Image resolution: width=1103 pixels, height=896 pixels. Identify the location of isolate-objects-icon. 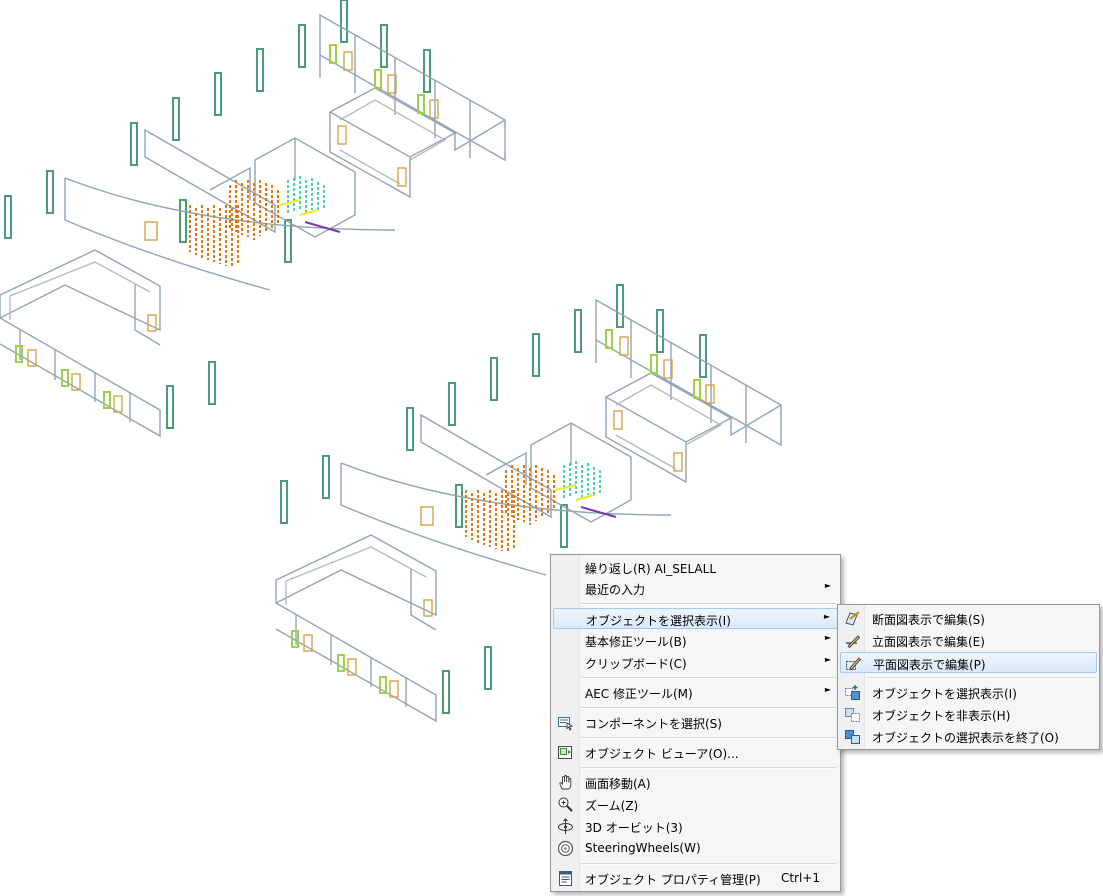
(852, 692).